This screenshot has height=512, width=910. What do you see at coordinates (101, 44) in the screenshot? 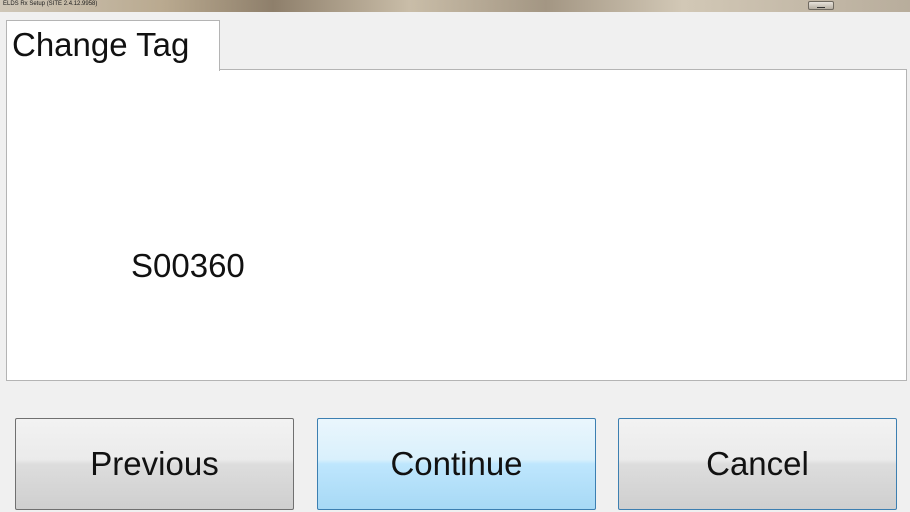
I see `tab-label: Change Tag` at bounding box center [101, 44].